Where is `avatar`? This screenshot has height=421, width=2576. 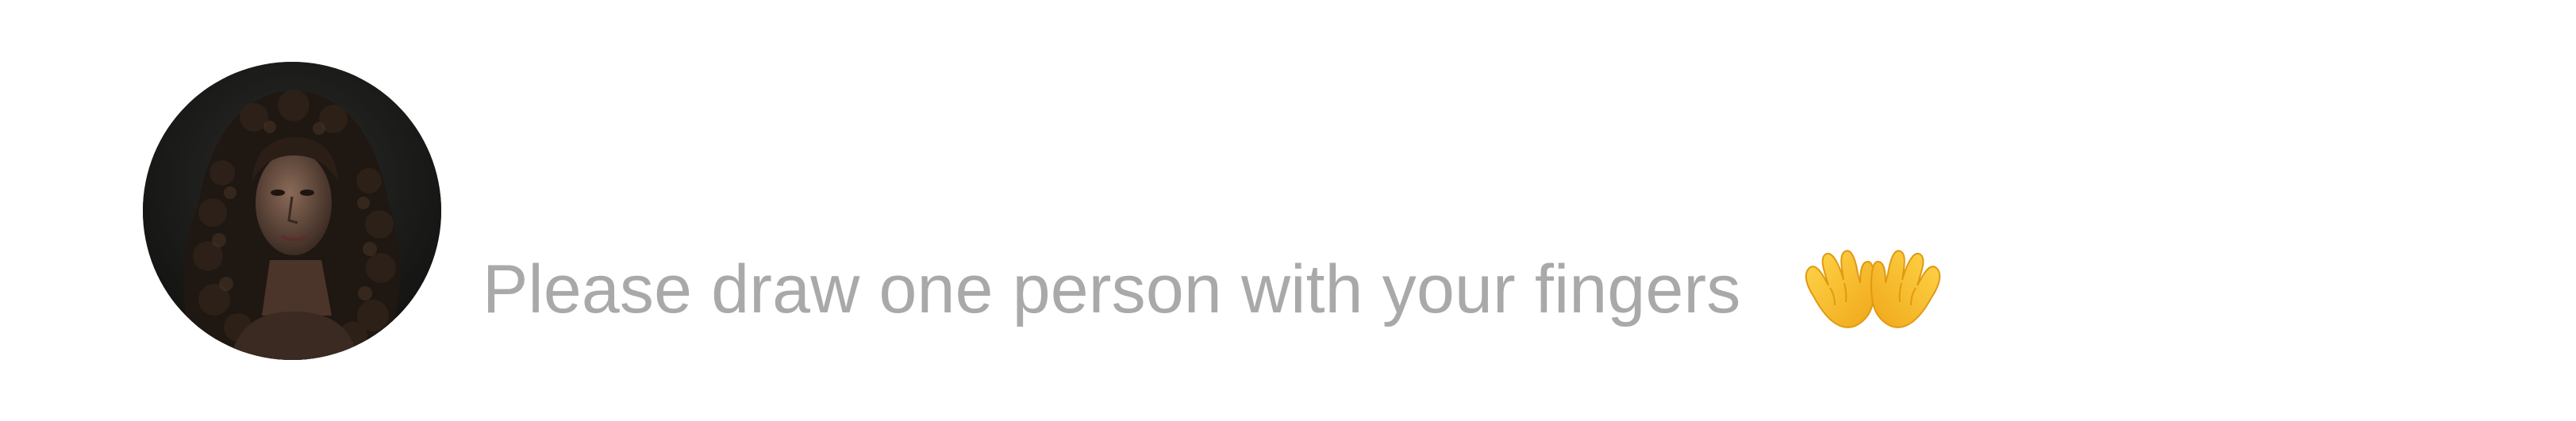 avatar is located at coordinates (292, 211).